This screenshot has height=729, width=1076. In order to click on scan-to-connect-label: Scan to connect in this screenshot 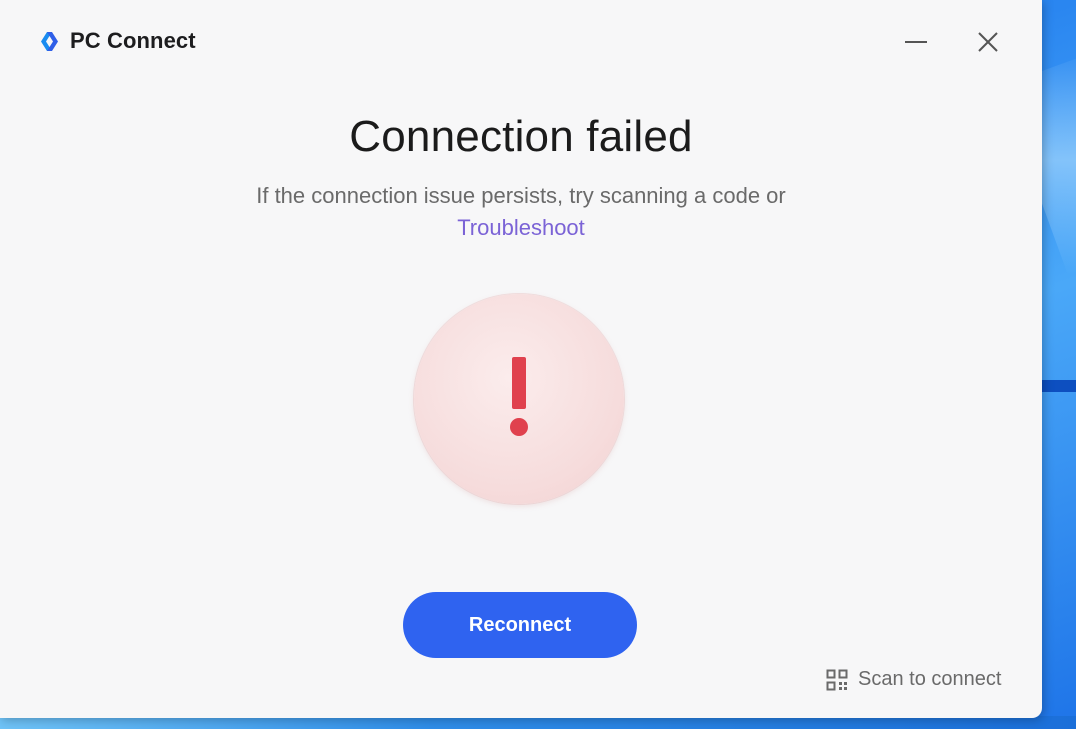, I will do `click(930, 679)`.